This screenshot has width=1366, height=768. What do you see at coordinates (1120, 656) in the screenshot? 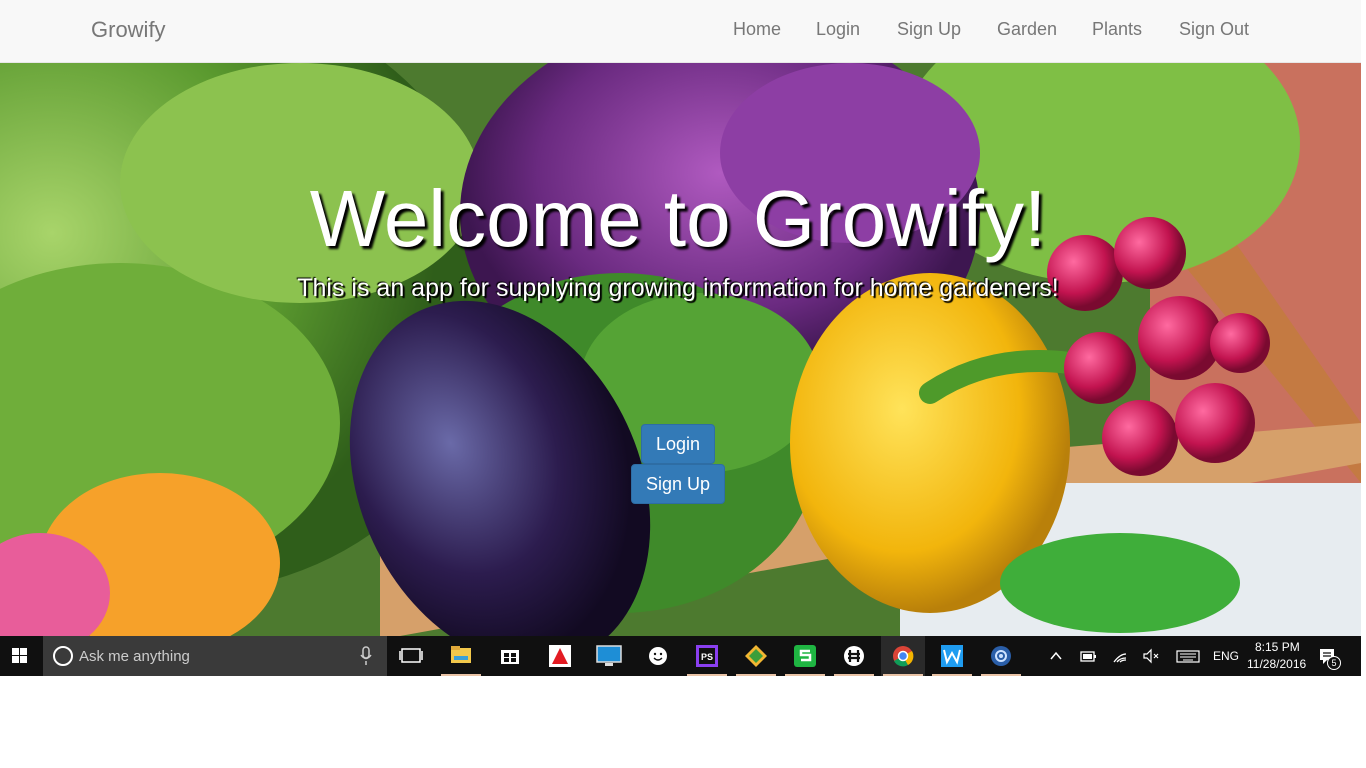
I see `wifi-icon` at bounding box center [1120, 656].